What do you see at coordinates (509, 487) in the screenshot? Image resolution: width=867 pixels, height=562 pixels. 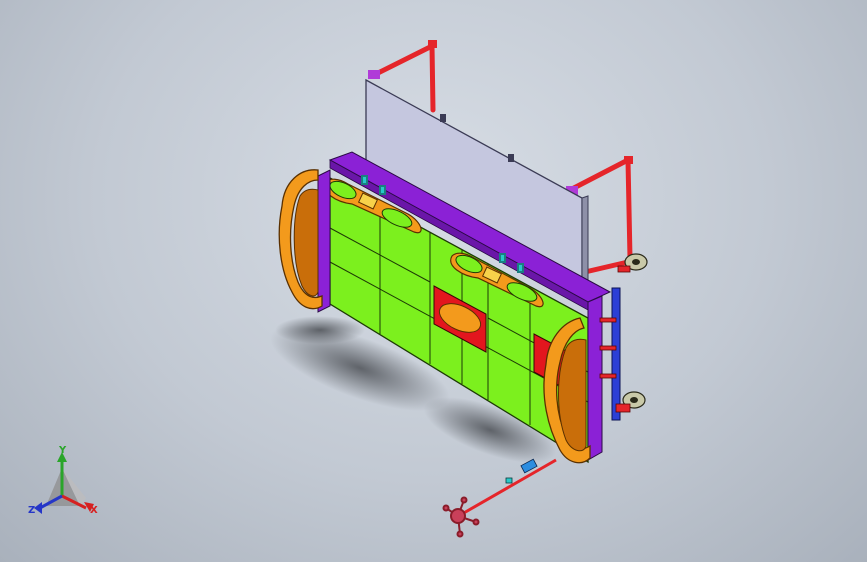 I see `extension-arm` at bounding box center [509, 487].